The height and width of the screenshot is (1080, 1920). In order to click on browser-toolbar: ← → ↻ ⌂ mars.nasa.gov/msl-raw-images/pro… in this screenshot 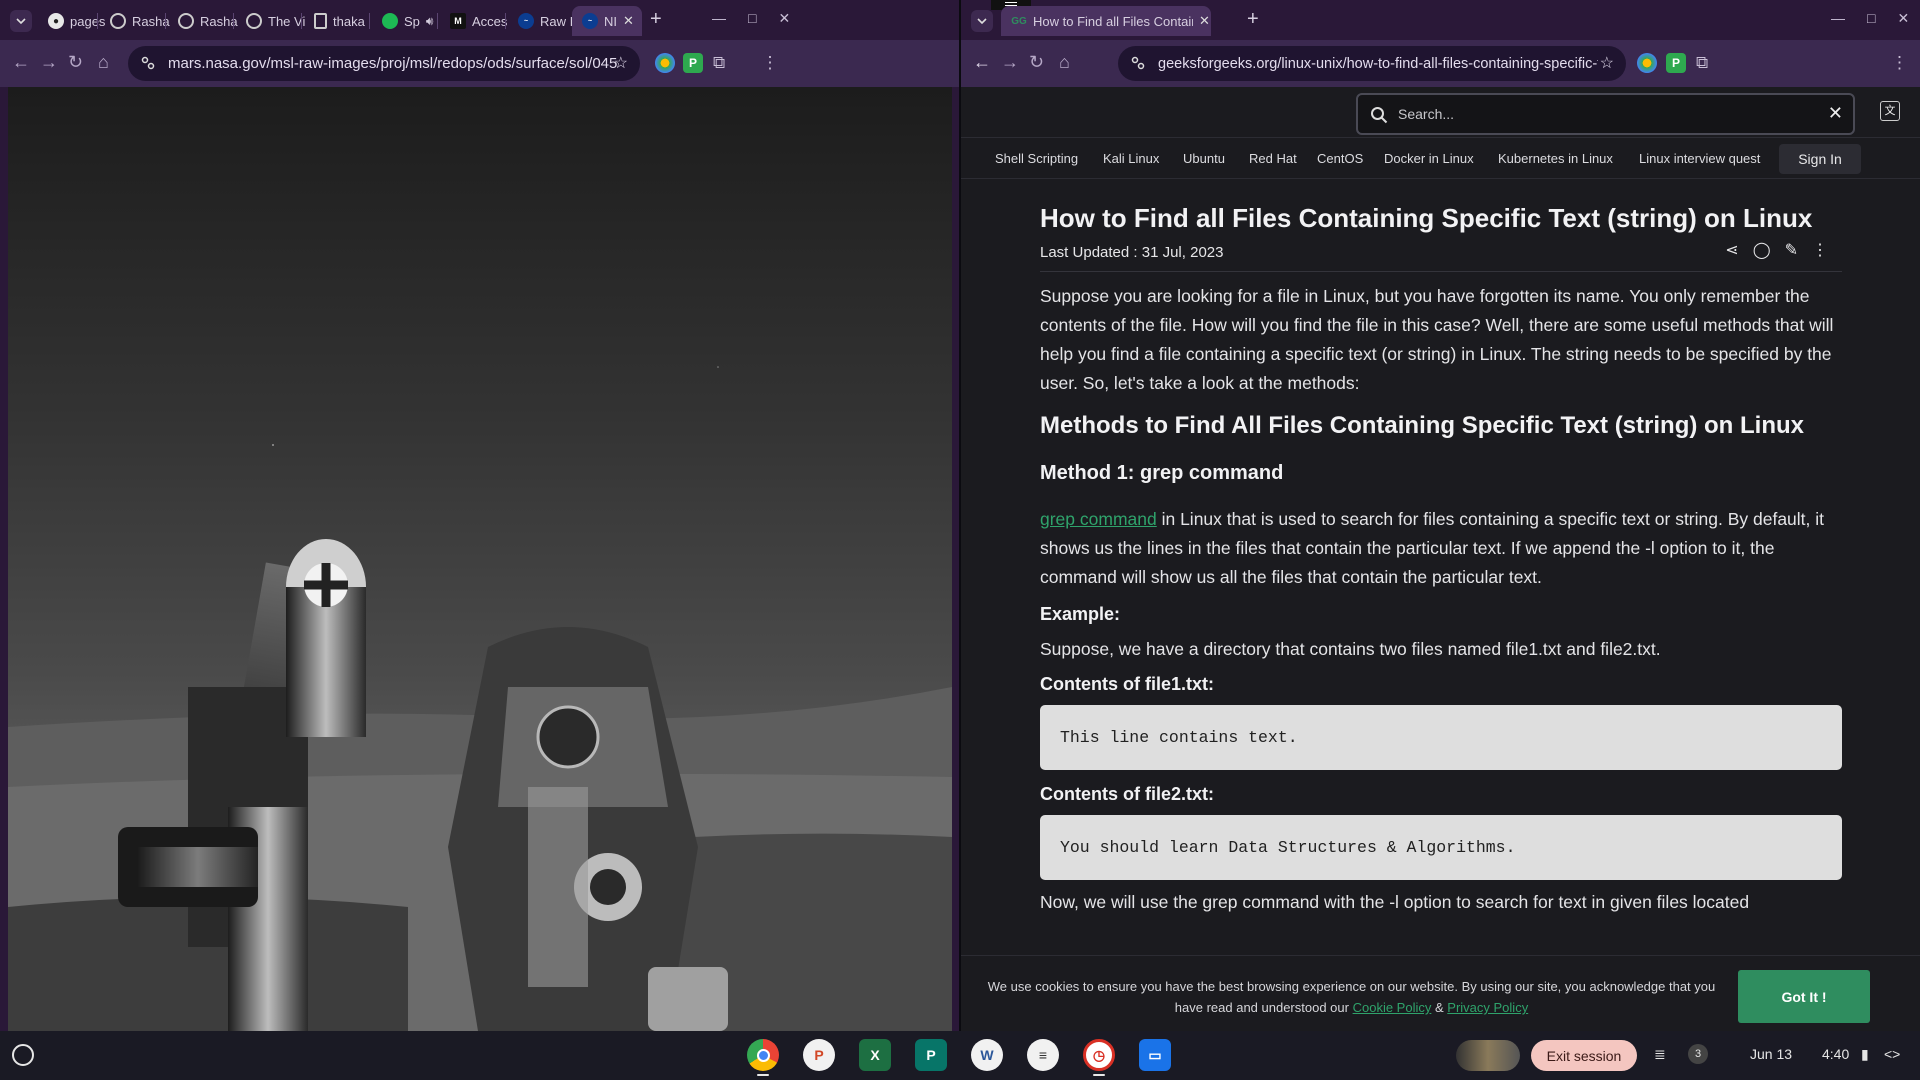, I will do `click(479, 63)`.